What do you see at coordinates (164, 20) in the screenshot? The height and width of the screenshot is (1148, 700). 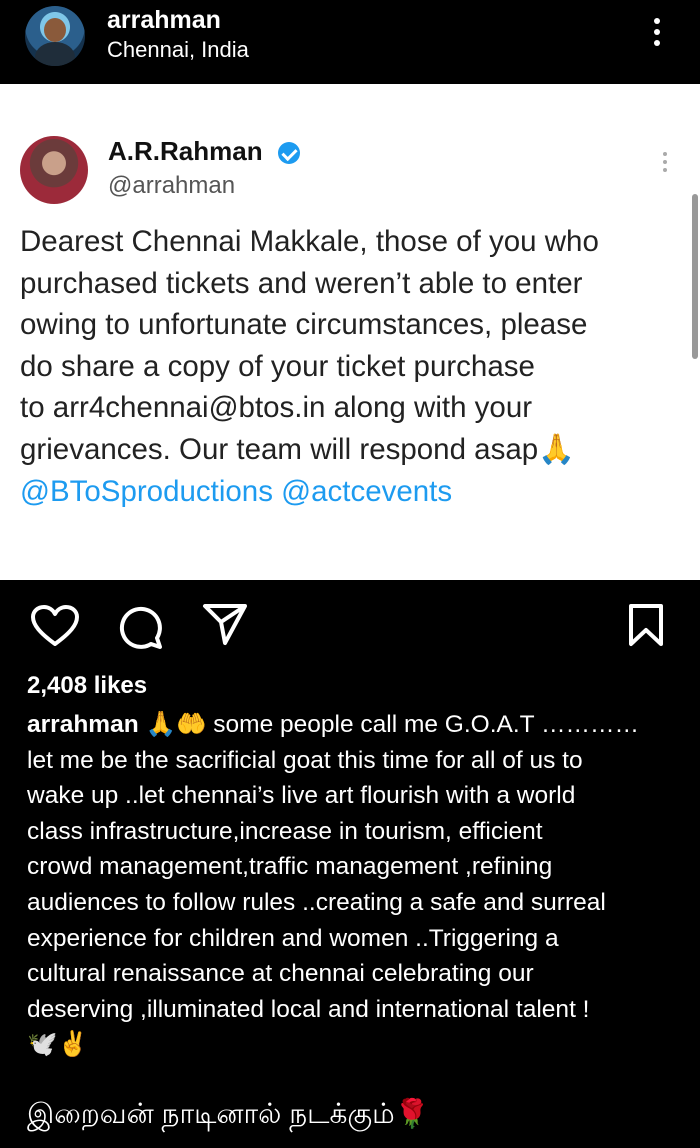 I see `post-username: arrahman` at bounding box center [164, 20].